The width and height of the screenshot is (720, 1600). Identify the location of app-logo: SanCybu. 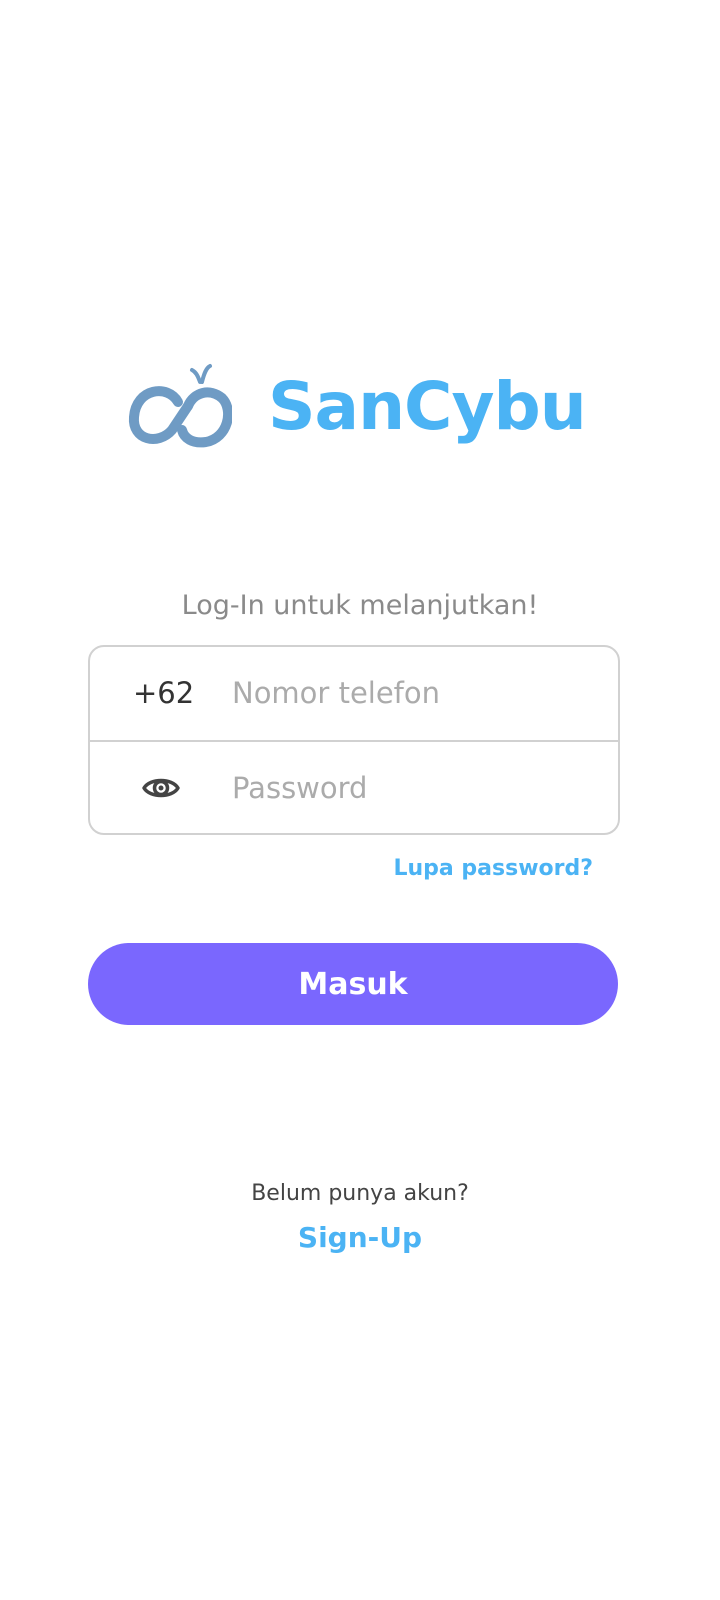
(363, 407).